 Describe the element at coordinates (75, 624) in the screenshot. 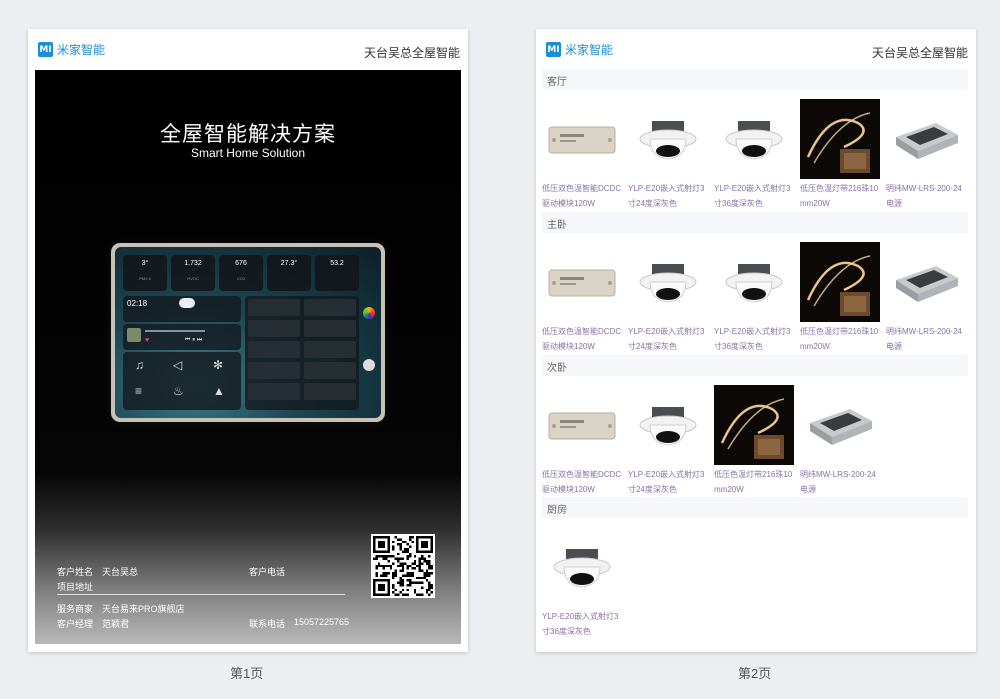

I see `manager-label: 客户经理` at that location.